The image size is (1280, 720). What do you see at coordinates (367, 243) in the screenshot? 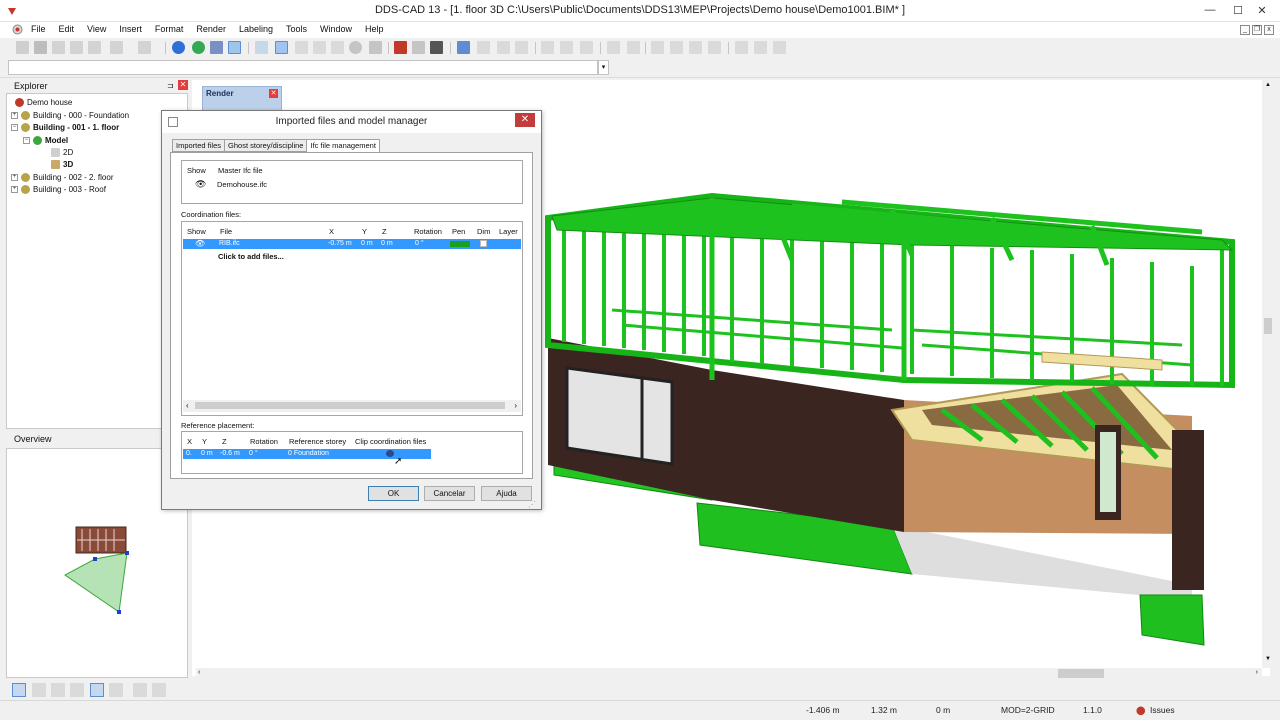
I see `cell-y: 0 m` at bounding box center [367, 243].